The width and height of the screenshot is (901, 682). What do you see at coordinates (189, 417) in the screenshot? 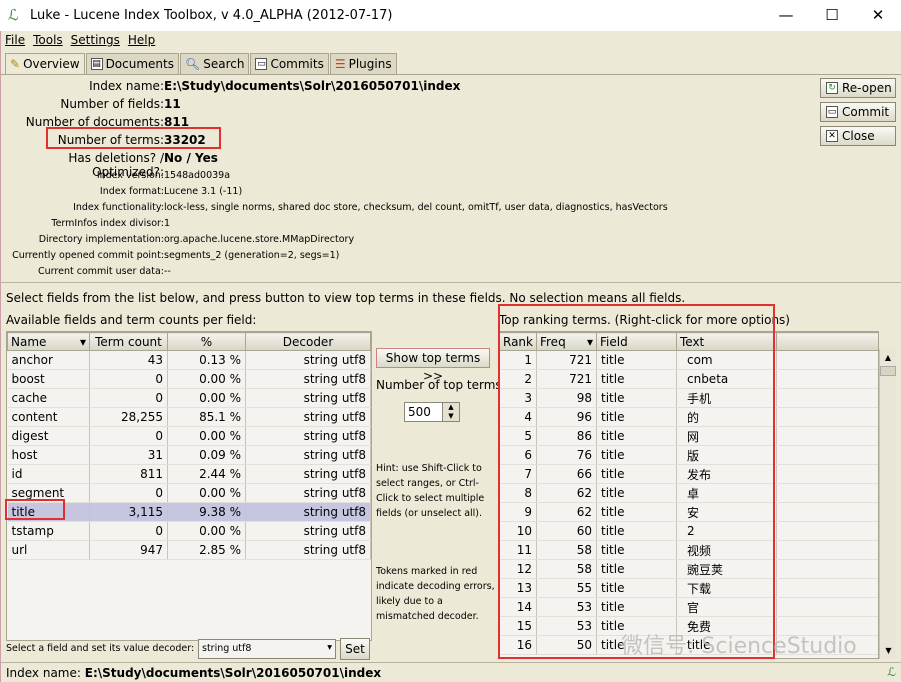
I see `table-row: content 28,255 85.1 % string utf8` at bounding box center [189, 417].